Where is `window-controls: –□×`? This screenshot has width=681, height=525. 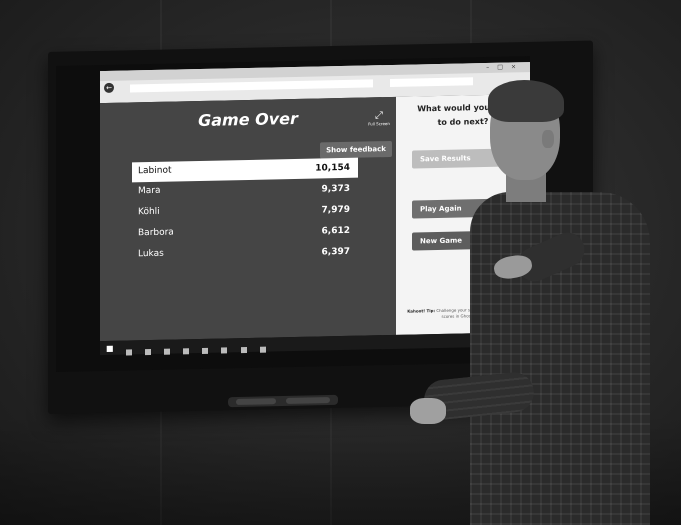
window-controls: –□× is located at coordinates (505, 67).